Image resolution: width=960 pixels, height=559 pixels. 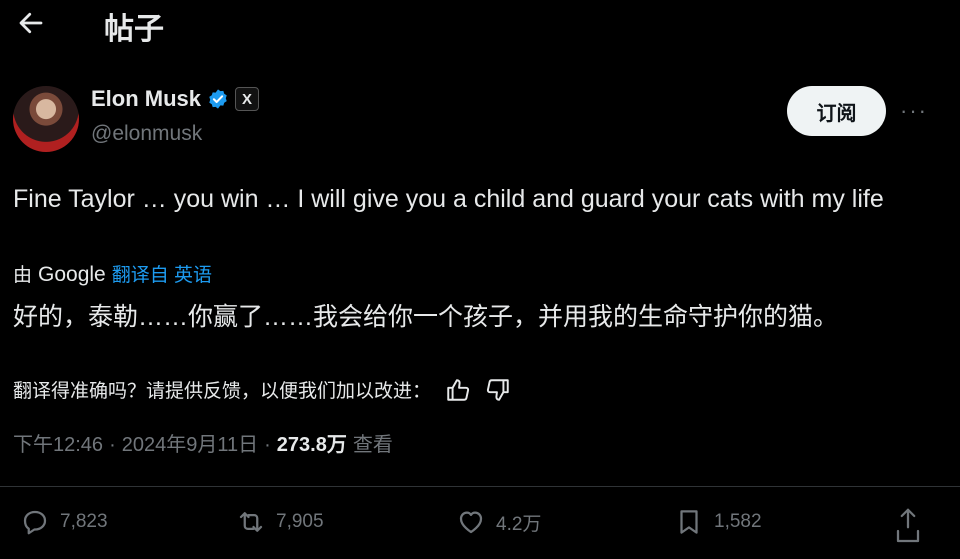 I want to click on author-name: Elon Musk, so click(x=146, y=99).